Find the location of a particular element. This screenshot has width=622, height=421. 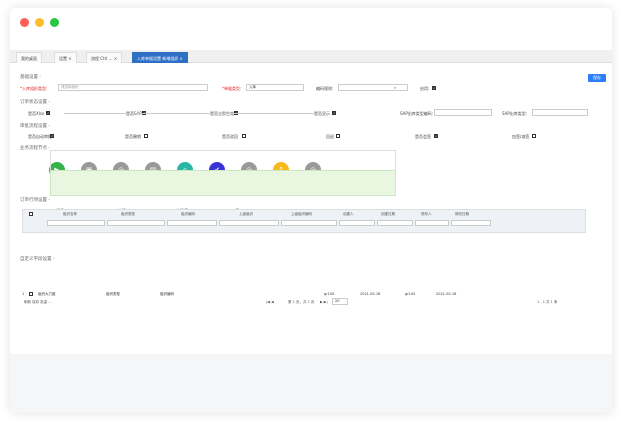

row-type: 组织类型 is located at coordinates (113, 294).